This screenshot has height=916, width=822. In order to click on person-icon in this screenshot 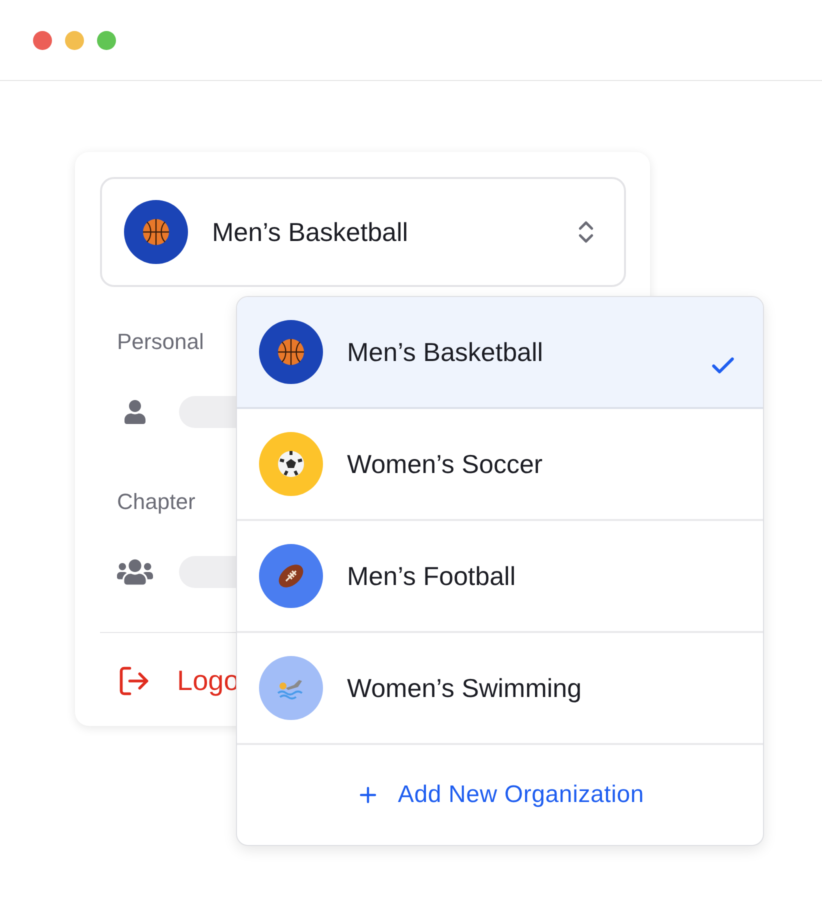, I will do `click(135, 412)`.